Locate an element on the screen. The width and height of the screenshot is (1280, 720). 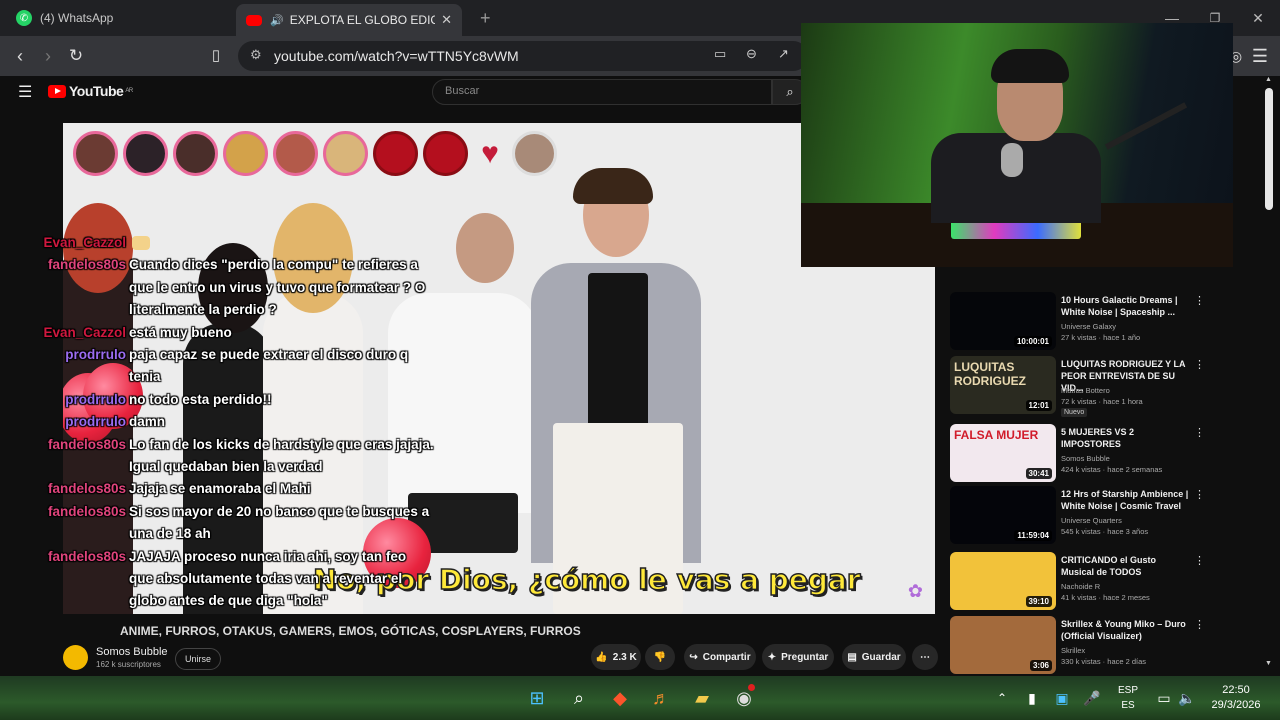
share-button: ↪ Compartir is located at coordinates (720, 657).